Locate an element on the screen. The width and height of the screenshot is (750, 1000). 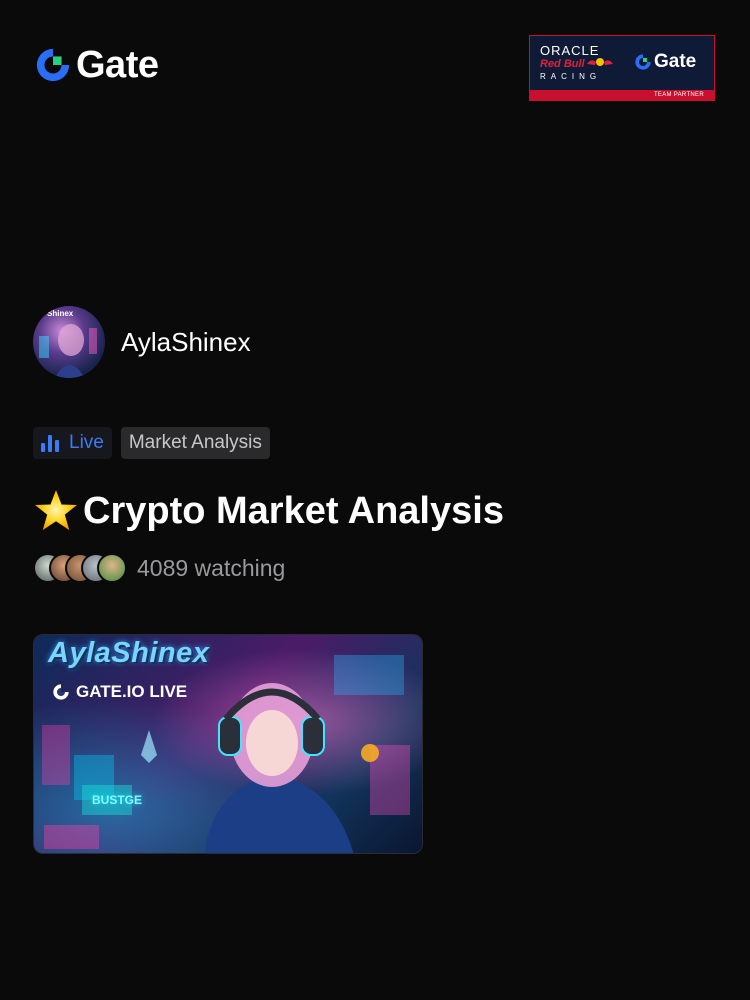
live-badge: Live is located at coordinates (72, 443).